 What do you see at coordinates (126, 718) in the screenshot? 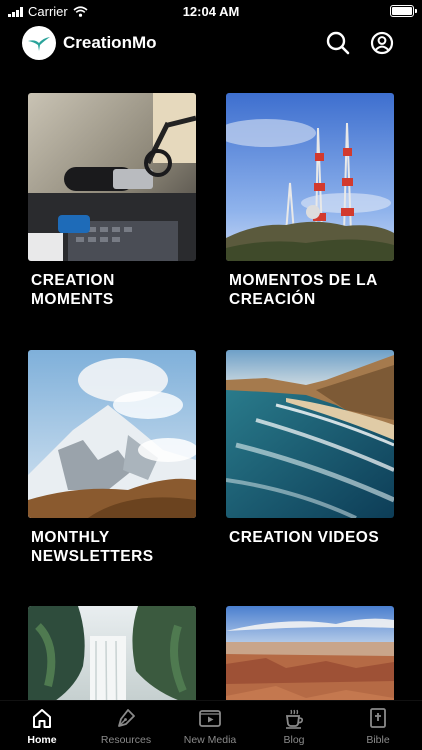
I see `pen-nib-icon` at bounding box center [126, 718].